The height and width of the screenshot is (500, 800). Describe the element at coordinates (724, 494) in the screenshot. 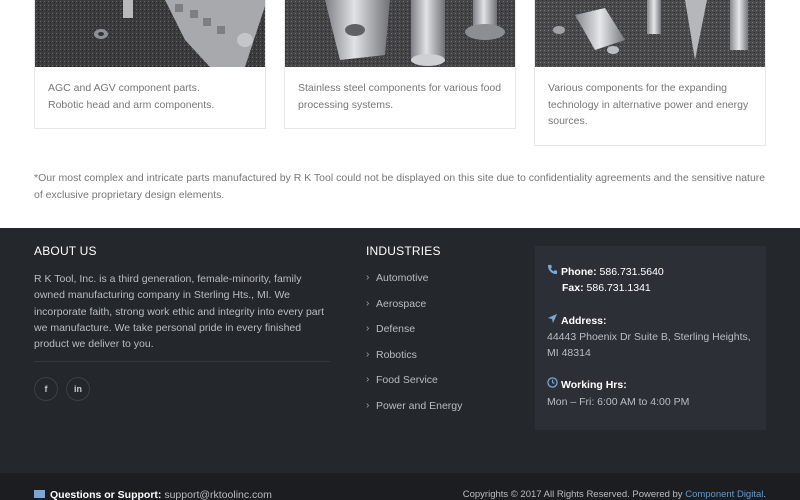

I see `powered-by-link: Component Digital` at that location.